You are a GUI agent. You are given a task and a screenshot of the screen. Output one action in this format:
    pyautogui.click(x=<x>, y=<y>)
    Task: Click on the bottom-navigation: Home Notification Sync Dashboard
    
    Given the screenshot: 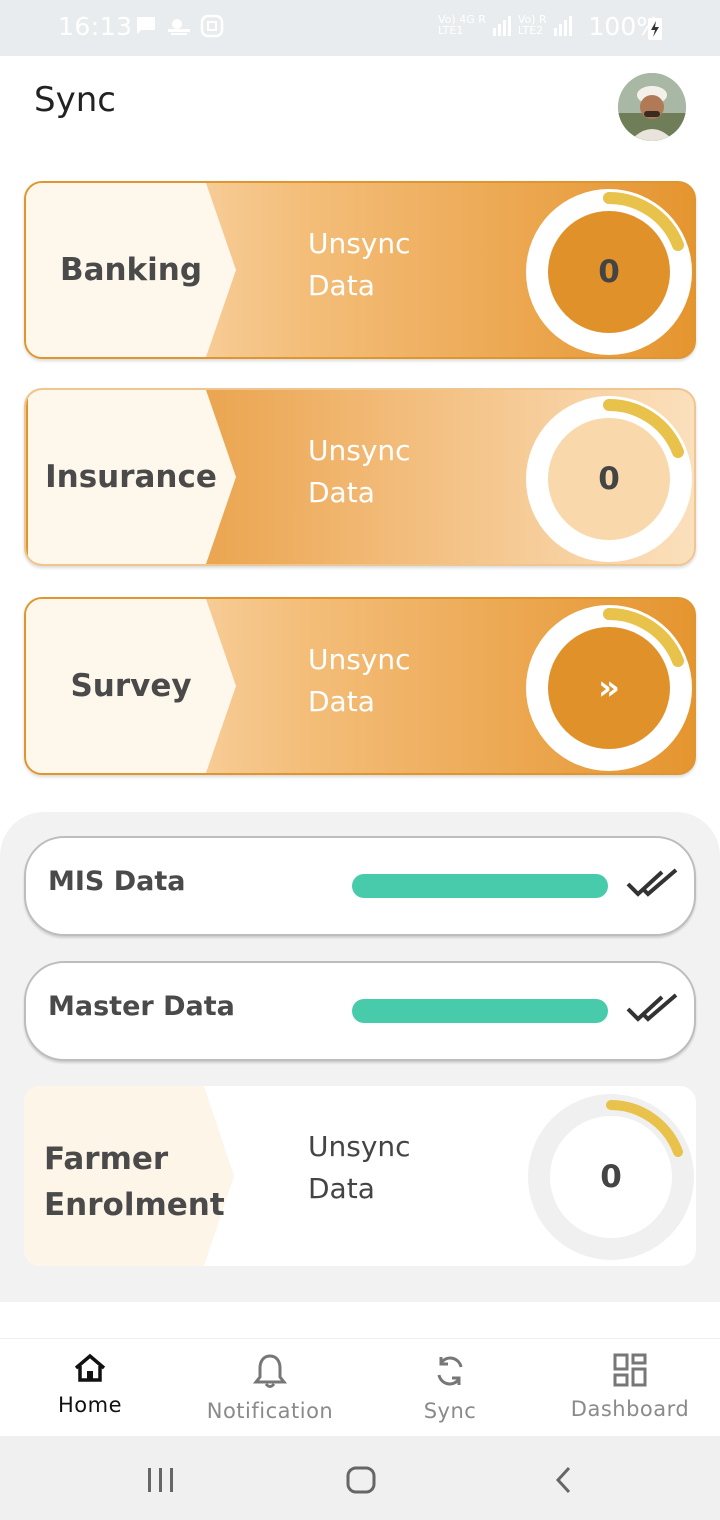 What is the action you would take?
    pyautogui.click(x=360, y=1387)
    